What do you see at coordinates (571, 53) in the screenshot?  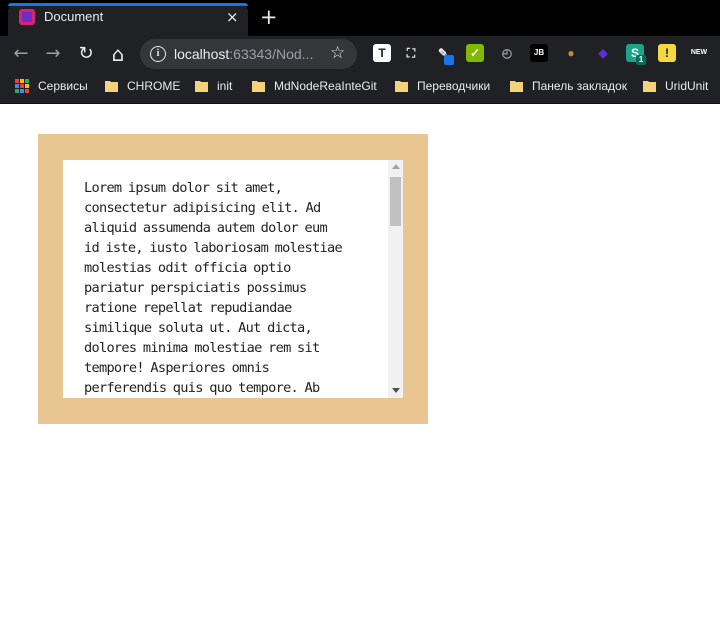 I see `cookie-extension-icon: ●` at bounding box center [571, 53].